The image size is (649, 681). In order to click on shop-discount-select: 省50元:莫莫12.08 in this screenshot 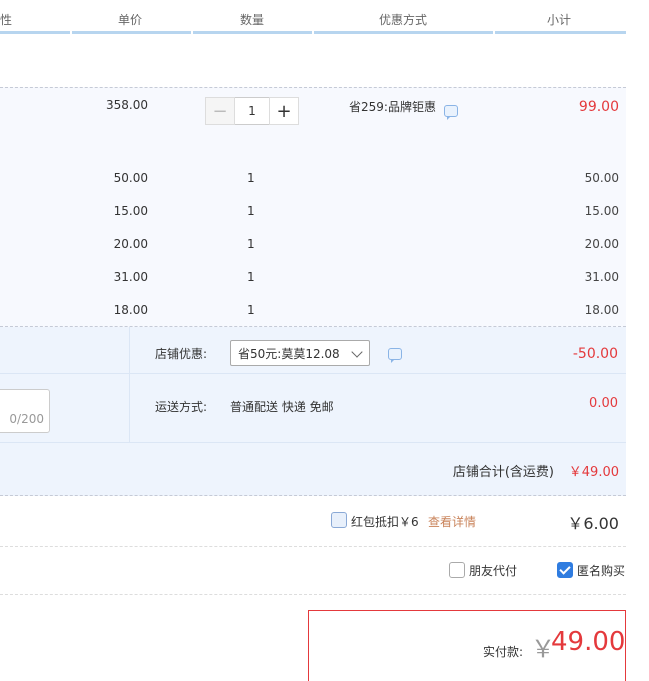, I will do `click(300, 353)`.